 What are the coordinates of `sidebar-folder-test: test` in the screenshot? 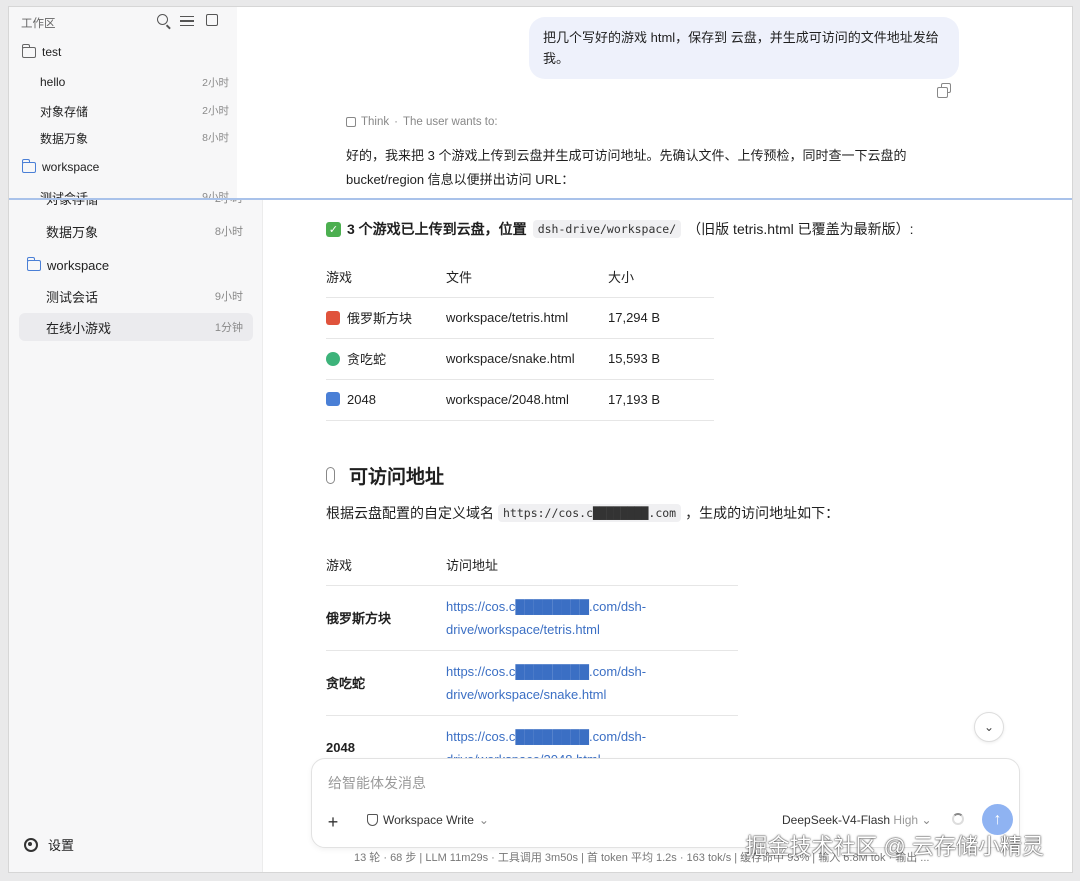 It's located at (41, 51).